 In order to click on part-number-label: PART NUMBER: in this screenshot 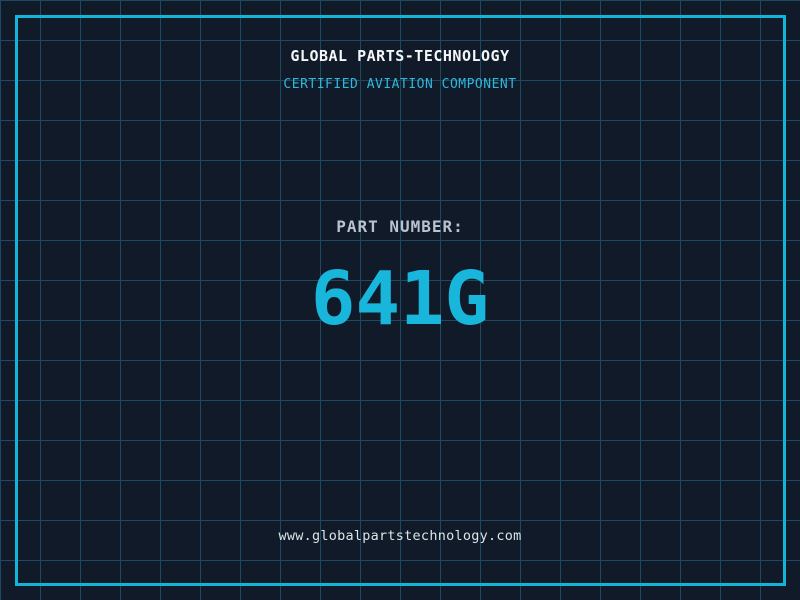, I will do `click(400, 226)`.